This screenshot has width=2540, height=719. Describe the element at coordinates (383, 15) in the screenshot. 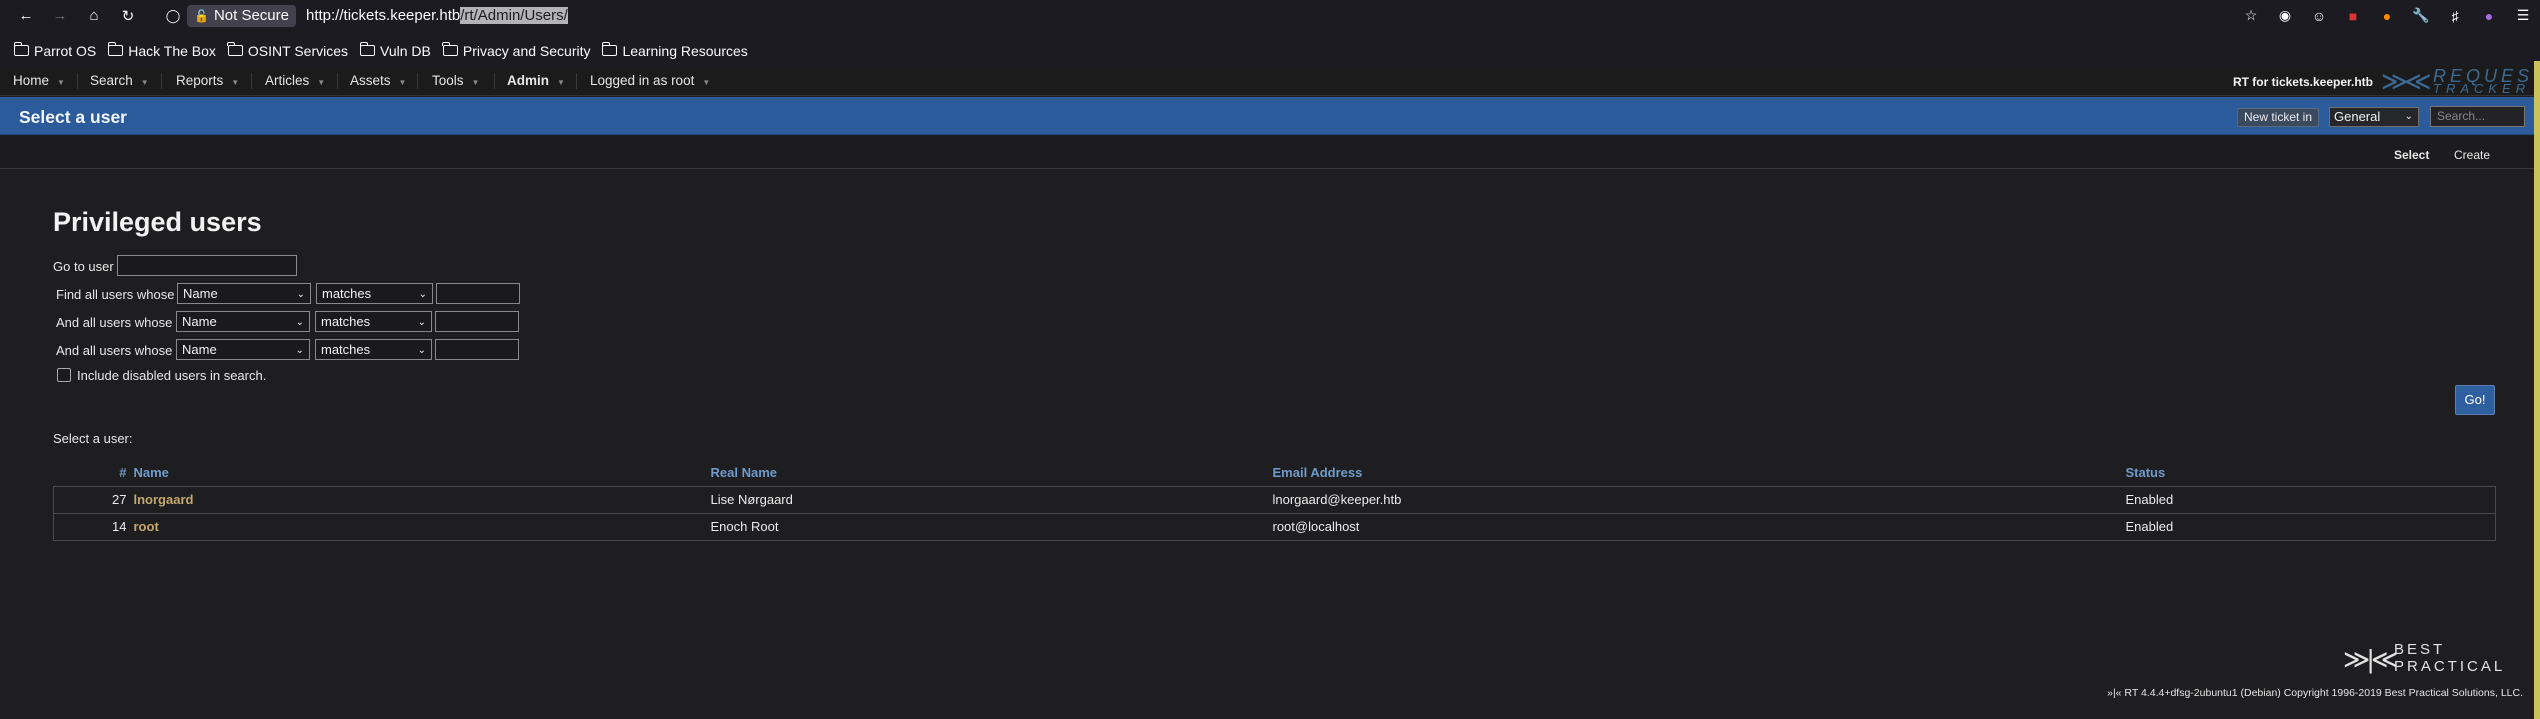

I see `url-host: http://tickets.keeper.htb` at that location.